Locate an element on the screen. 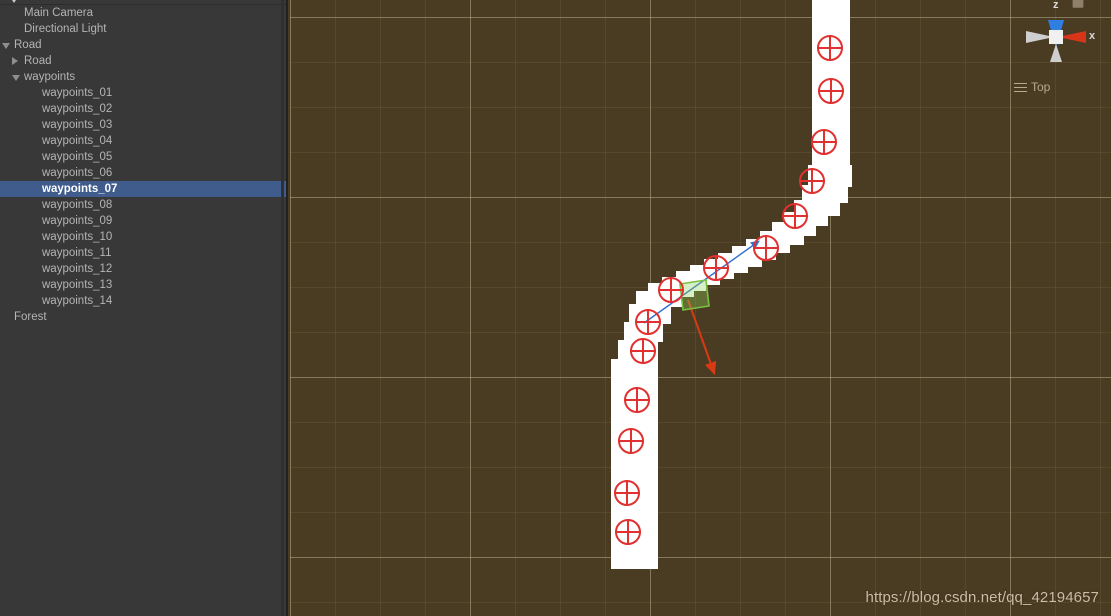 This screenshot has height=616, width=1111. side-axis-arrow is located at coordinates (702, 337).